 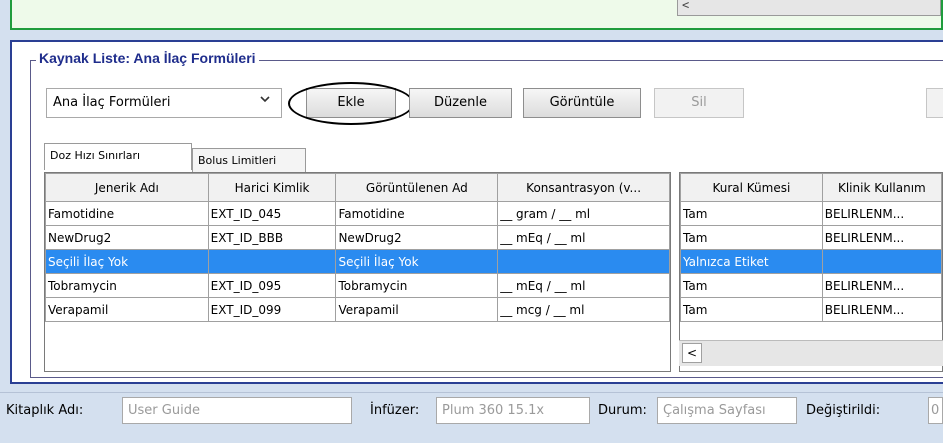 What do you see at coordinates (127, 309) in the screenshot?
I see `cell-generic-name: Verapamil` at bounding box center [127, 309].